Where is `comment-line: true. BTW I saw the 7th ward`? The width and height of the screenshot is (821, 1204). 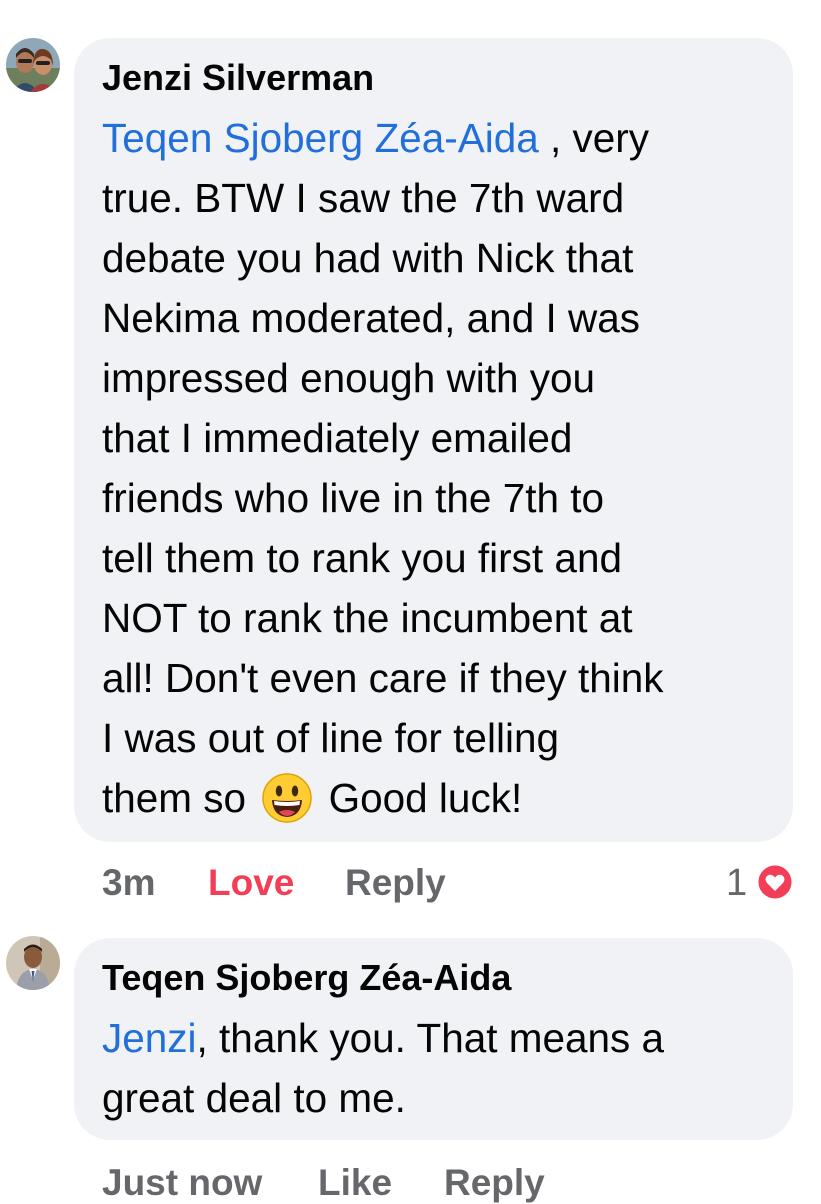 comment-line: true. BTW I saw the 7th ward is located at coordinates (363, 198).